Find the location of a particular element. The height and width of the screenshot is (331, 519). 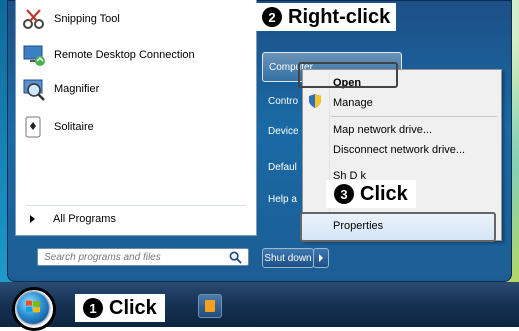

shutdown-label: Shut down is located at coordinates (288, 258).